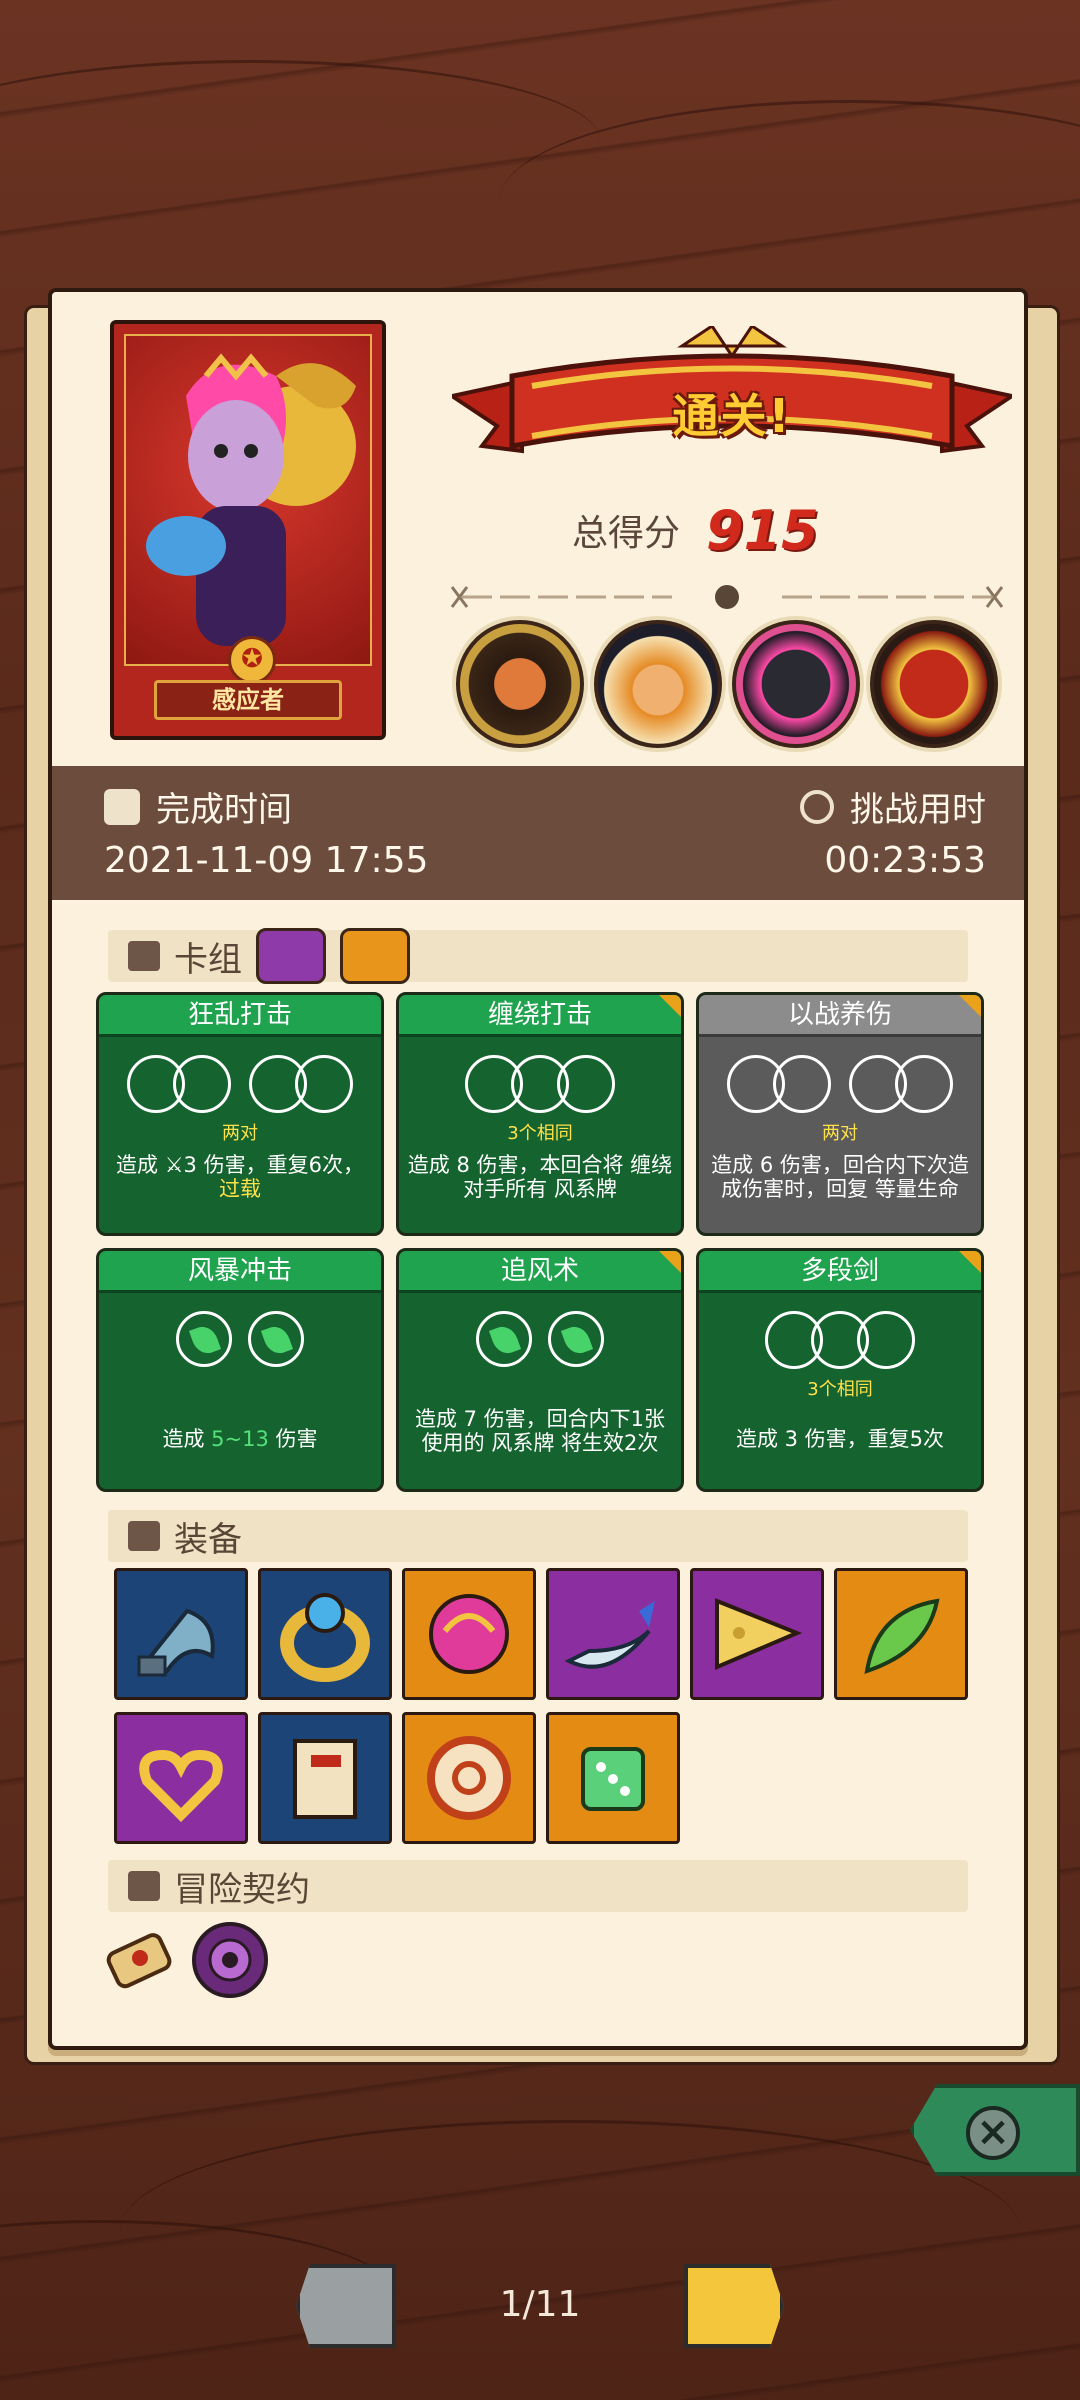 The height and width of the screenshot is (2400, 1080). Describe the element at coordinates (240, 1016) in the screenshot. I see `card-title: 狂乱打击` at that location.